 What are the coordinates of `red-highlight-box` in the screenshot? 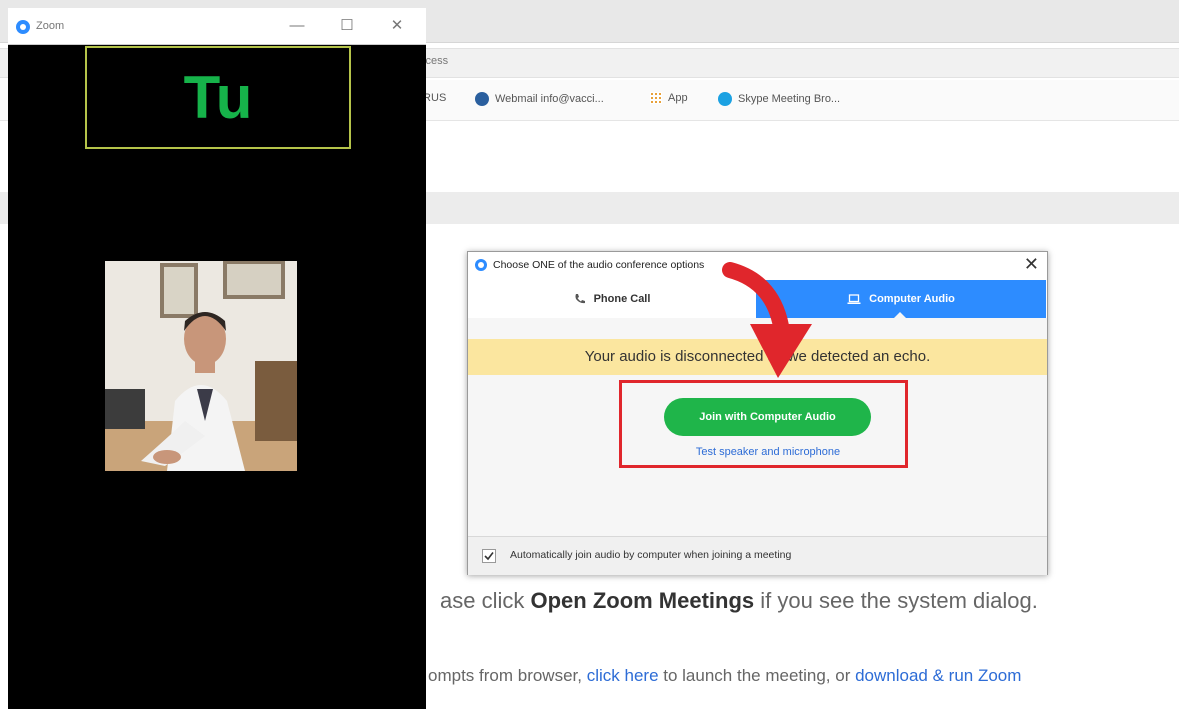 It's located at (763, 424).